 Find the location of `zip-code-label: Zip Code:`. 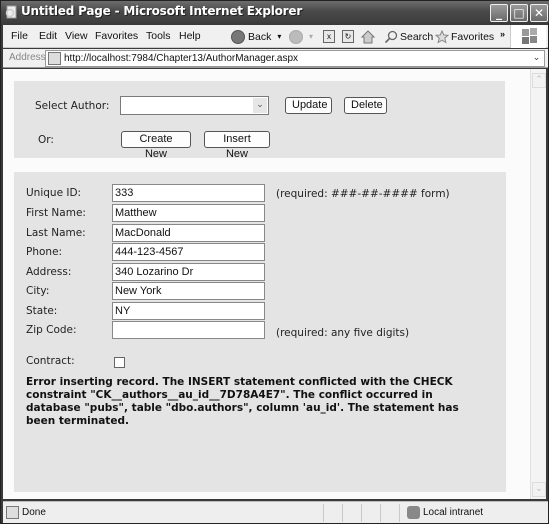

zip-code-label: Zip Code: is located at coordinates (51, 330).